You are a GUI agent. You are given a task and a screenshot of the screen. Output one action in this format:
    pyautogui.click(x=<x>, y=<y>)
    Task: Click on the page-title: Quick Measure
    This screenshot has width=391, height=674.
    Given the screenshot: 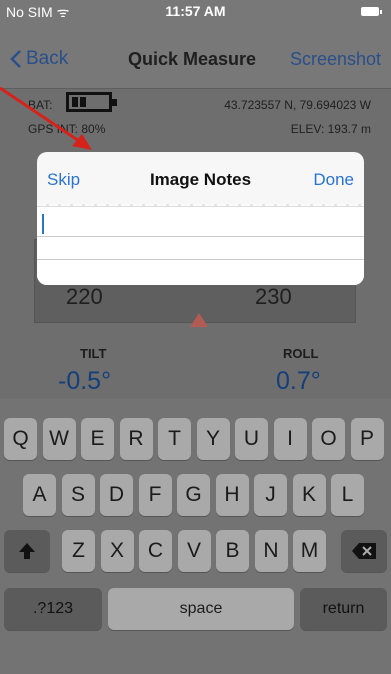 What is the action you would take?
    pyautogui.click(x=192, y=59)
    